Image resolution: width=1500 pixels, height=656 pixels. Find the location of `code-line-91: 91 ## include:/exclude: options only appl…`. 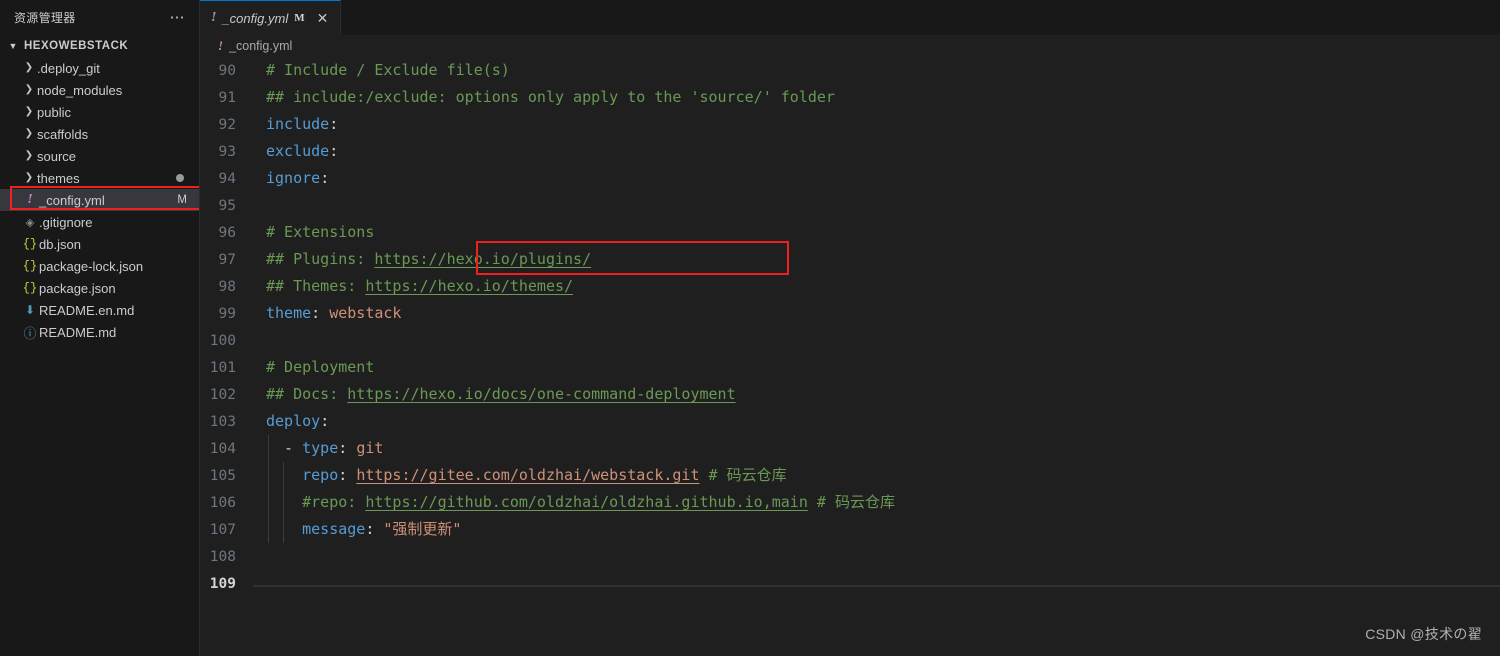

code-line-91: 91 ## include:/exclude: options only appl… is located at coordinates (850, 97).